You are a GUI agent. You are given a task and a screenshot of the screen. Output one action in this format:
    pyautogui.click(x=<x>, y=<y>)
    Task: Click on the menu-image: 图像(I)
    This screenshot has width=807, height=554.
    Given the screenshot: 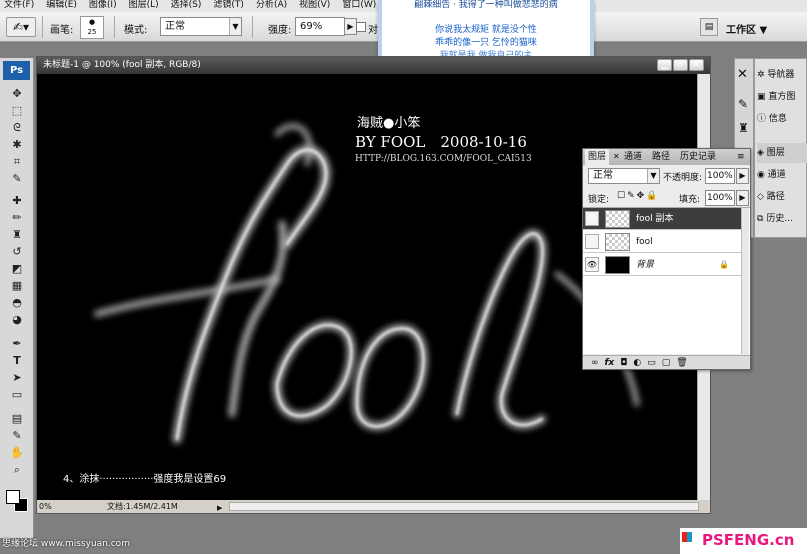 What is the action you would take?
    pyautogui.click(x=103, y=6)
    